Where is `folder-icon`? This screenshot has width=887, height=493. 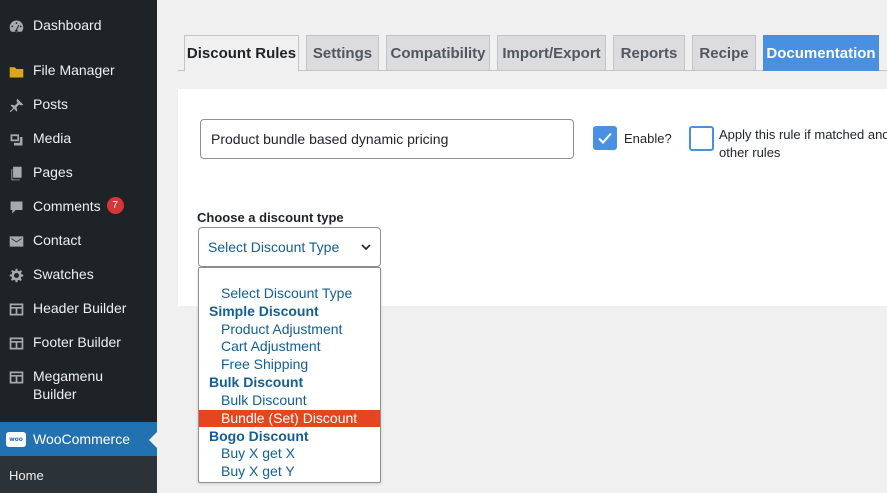
folder-icon is located at coordinates (16, 71).